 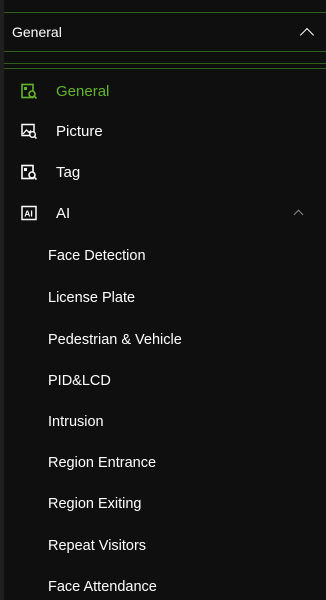 What do you see at coordinates (102, 463) in the screenshot?
I see `sub-item-label: Region Entrance` at bounding box center [102, 463].